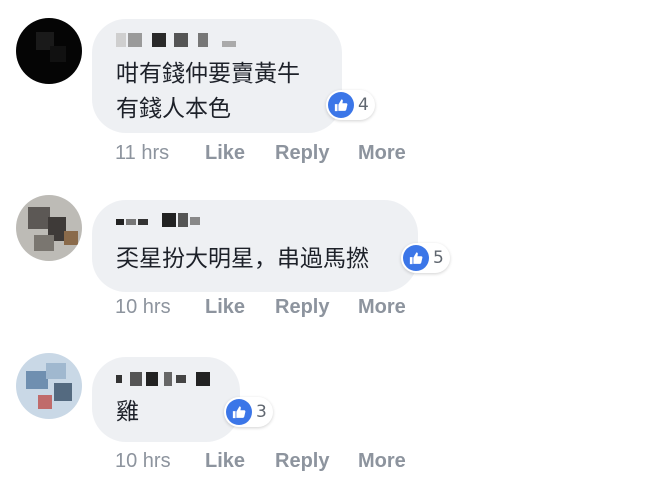  I want to click on comment-text-line: 有錢人本色, so click(173, 109).